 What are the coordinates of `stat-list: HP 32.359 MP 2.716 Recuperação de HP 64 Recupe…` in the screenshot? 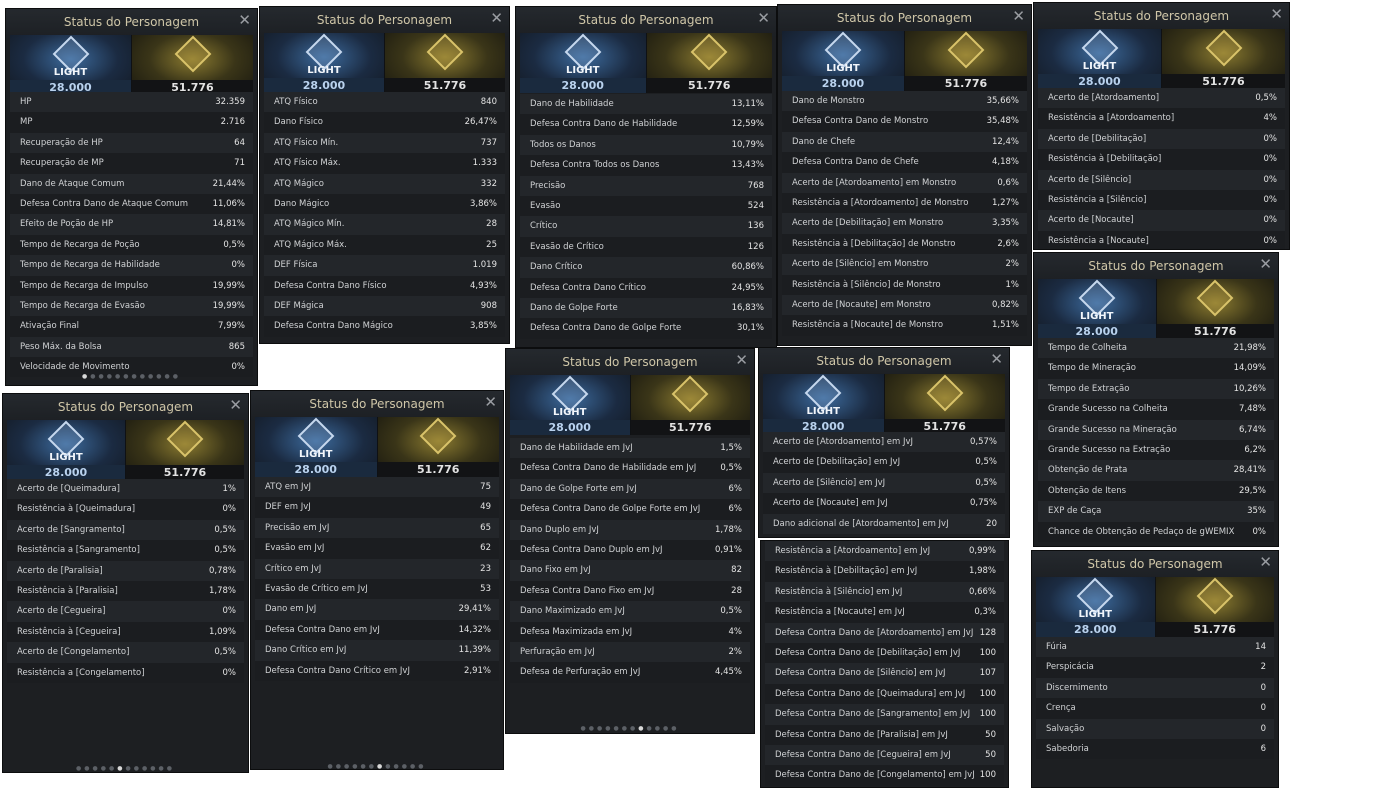 It's located at (131, 235).